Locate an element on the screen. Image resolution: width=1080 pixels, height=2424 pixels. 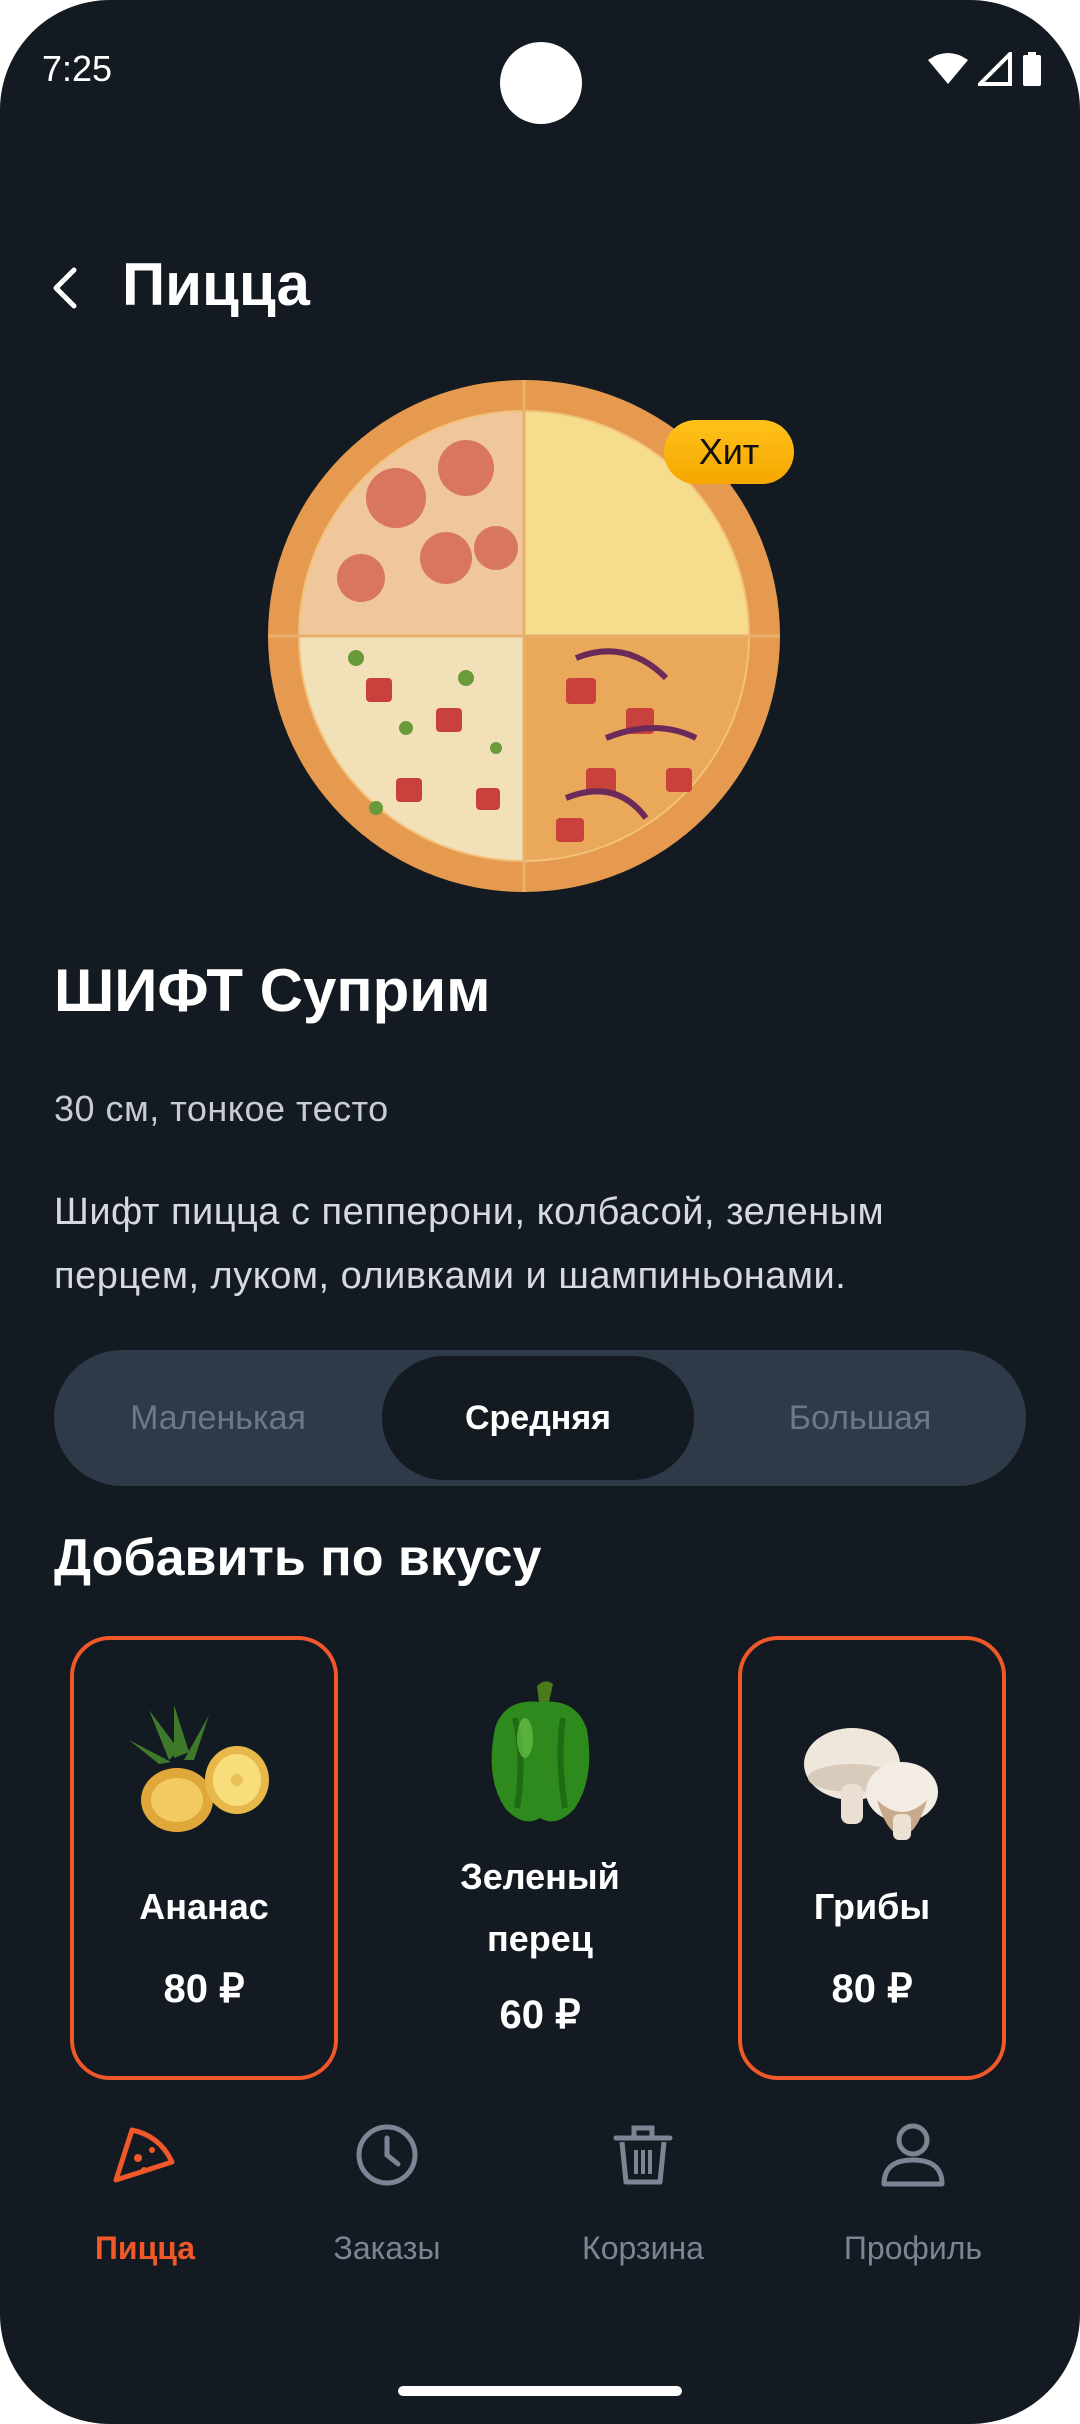
user-icon is located at coordinates (913, 2155).